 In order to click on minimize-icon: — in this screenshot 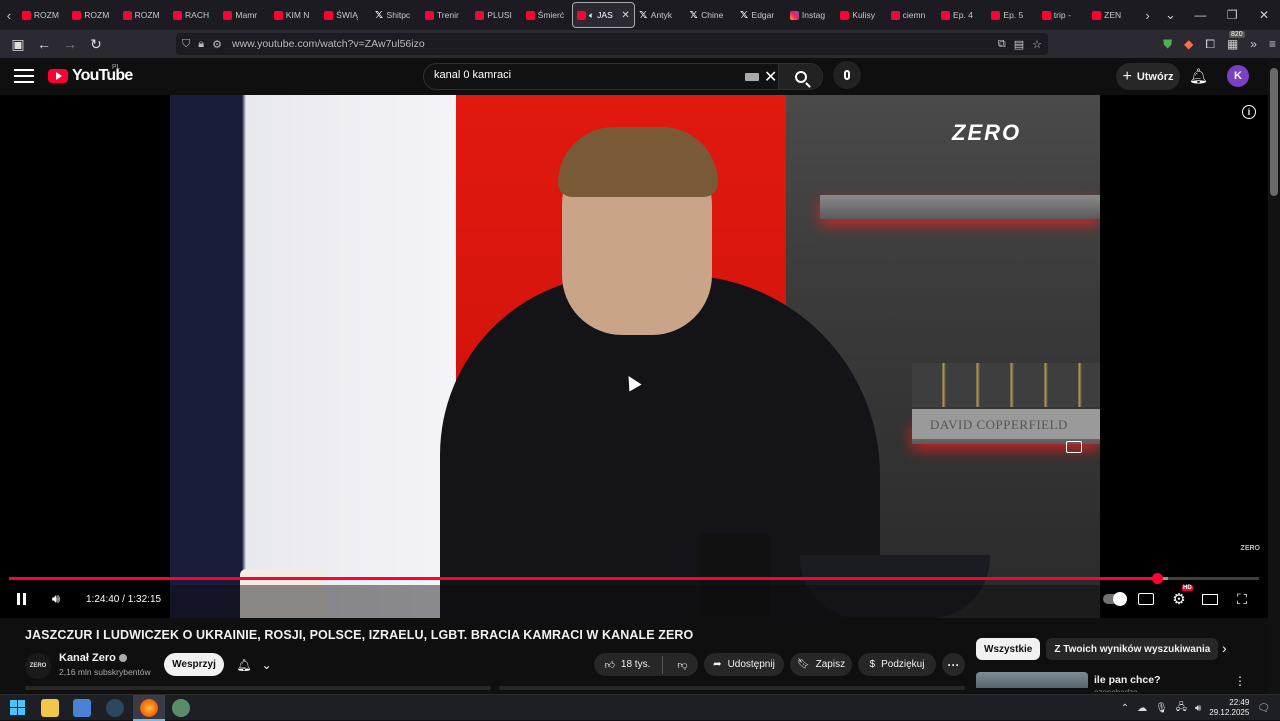, I will do `click(1200, 15)`.